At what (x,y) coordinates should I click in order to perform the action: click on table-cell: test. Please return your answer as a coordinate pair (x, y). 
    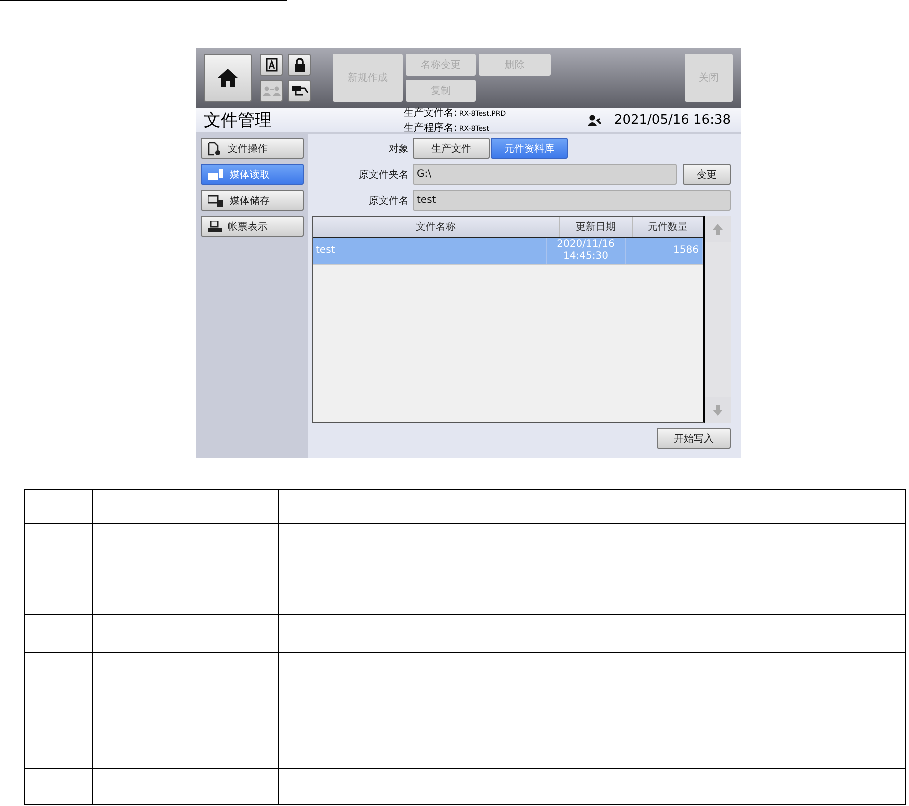
    Looking at the image, I should click on (430, 251).